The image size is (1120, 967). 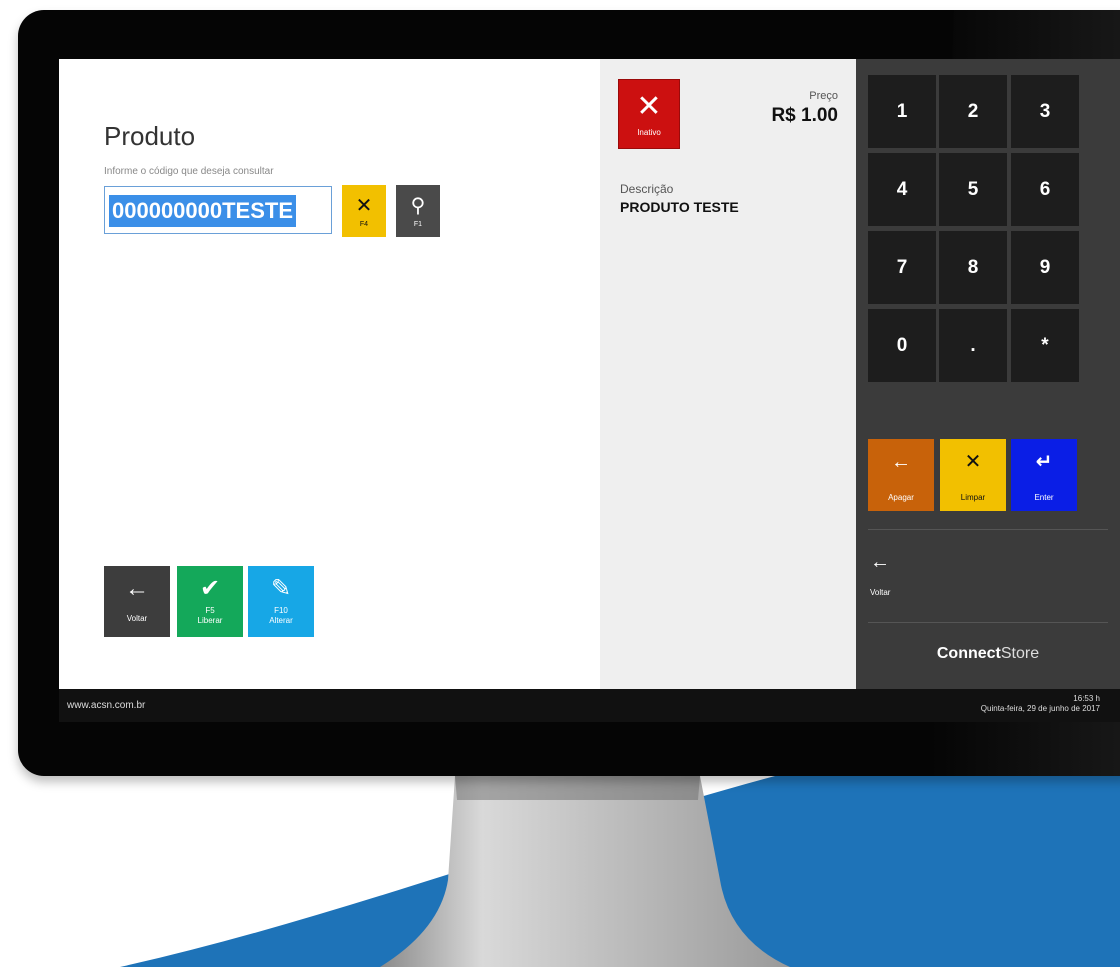 I want to click on key-9: 9, so click(x=1045, y=267).